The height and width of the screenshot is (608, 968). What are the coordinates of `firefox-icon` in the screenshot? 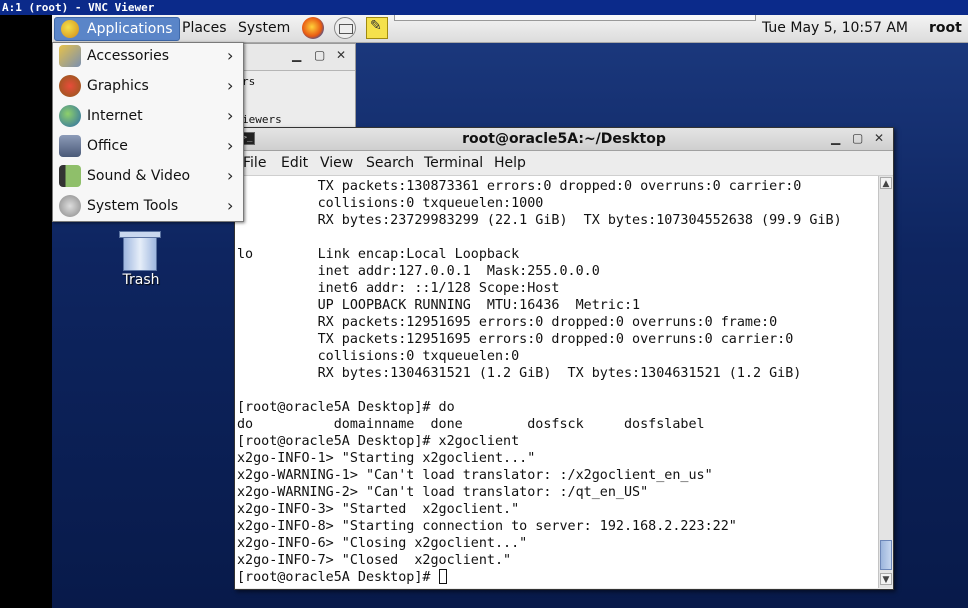 It's located at (313, 28).